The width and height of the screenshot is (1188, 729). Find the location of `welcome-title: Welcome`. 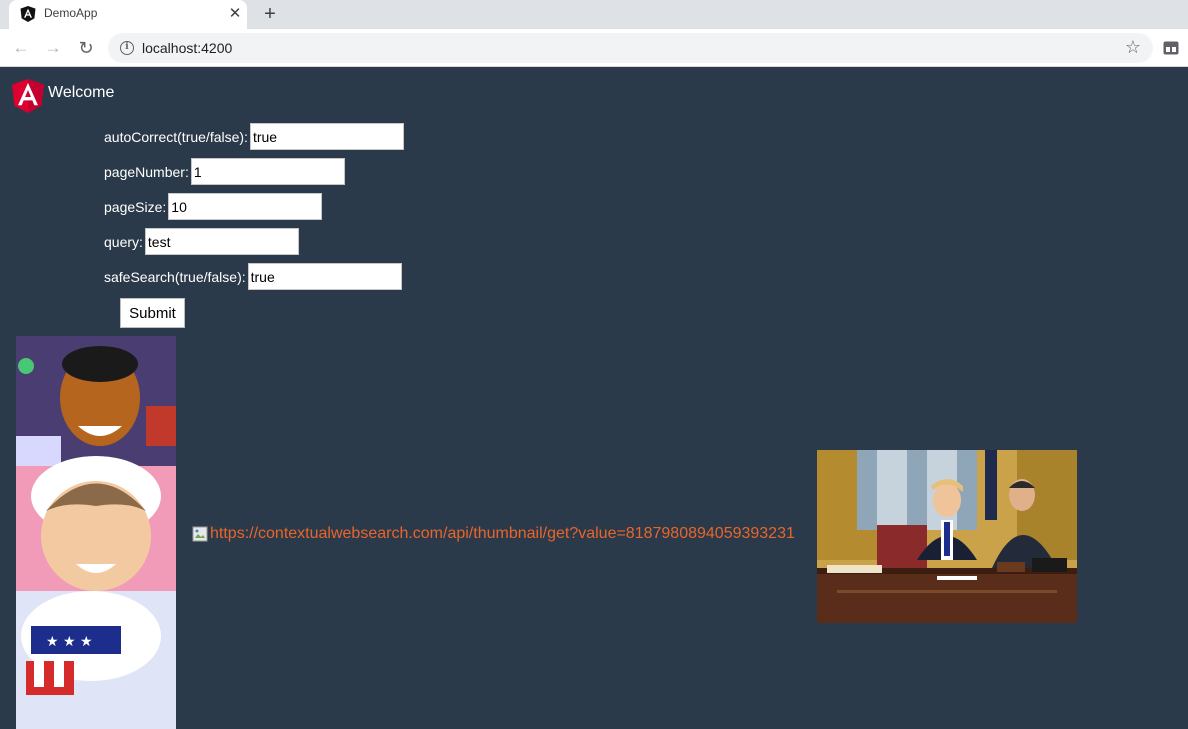

welcome-title: Welcome is located at coordinates (81, 92).